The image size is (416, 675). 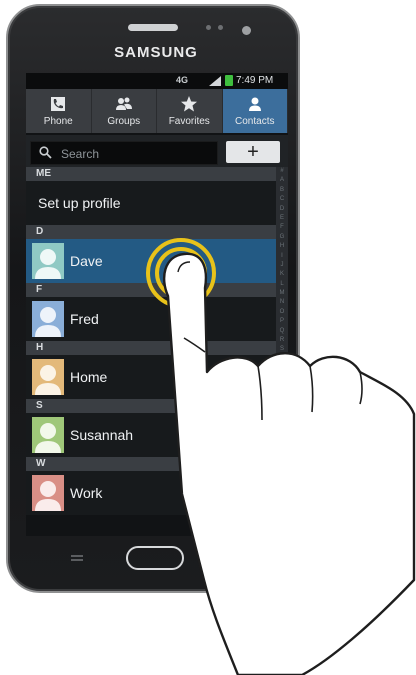 What do you see at coordinates (151, 261) in the screenshot?
I see `contact-row-dave: Dave` at bounding box center [151, 261].